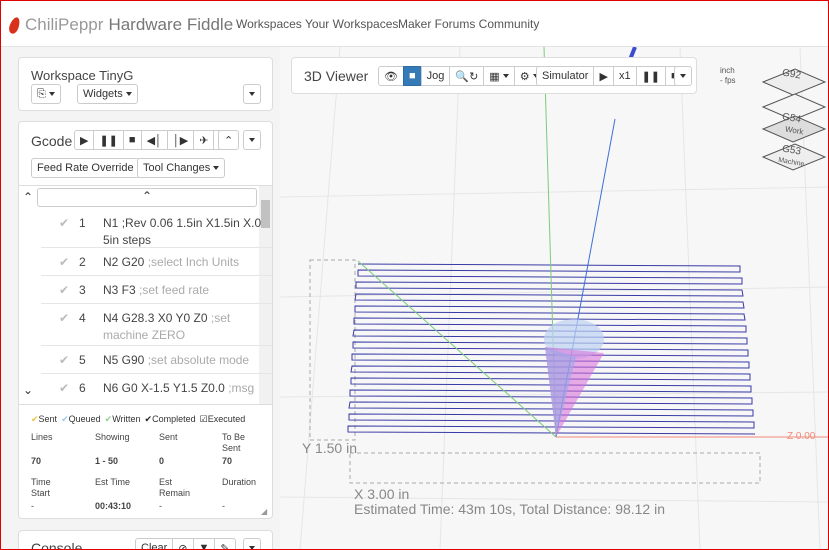 The width and height of the screenshot is (829, 550). I want to click on console-title: Console, so click(57, 545).